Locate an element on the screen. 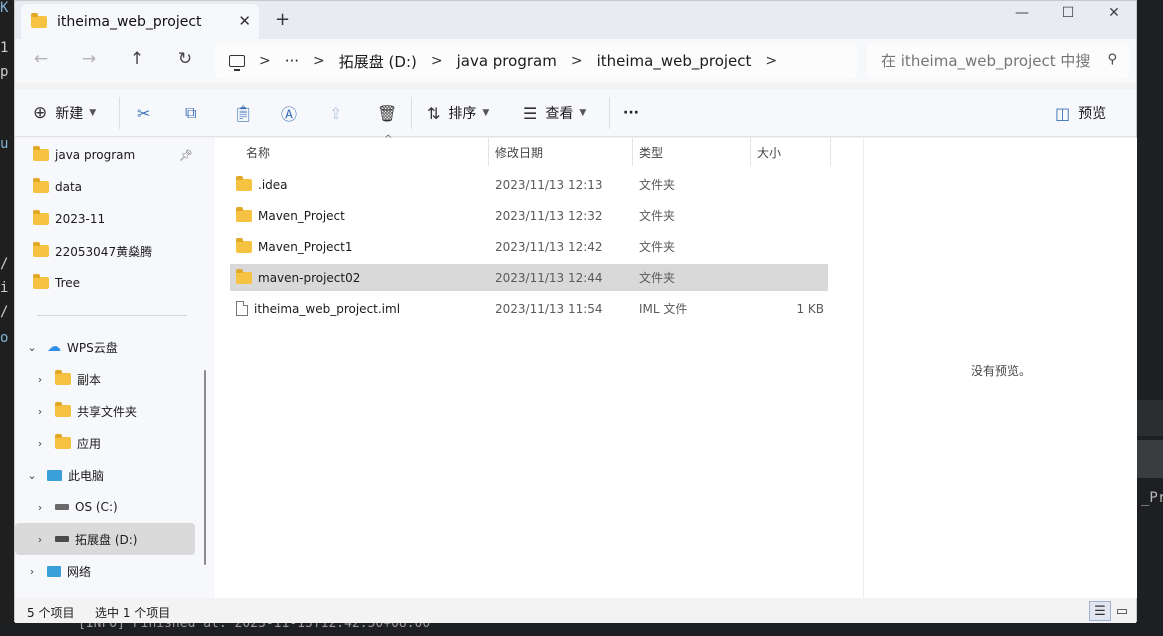 The image size is (1163, 636). sidebar-item-drive-d: › 拓展盘 (D:) is located at coordinates (105, 539).